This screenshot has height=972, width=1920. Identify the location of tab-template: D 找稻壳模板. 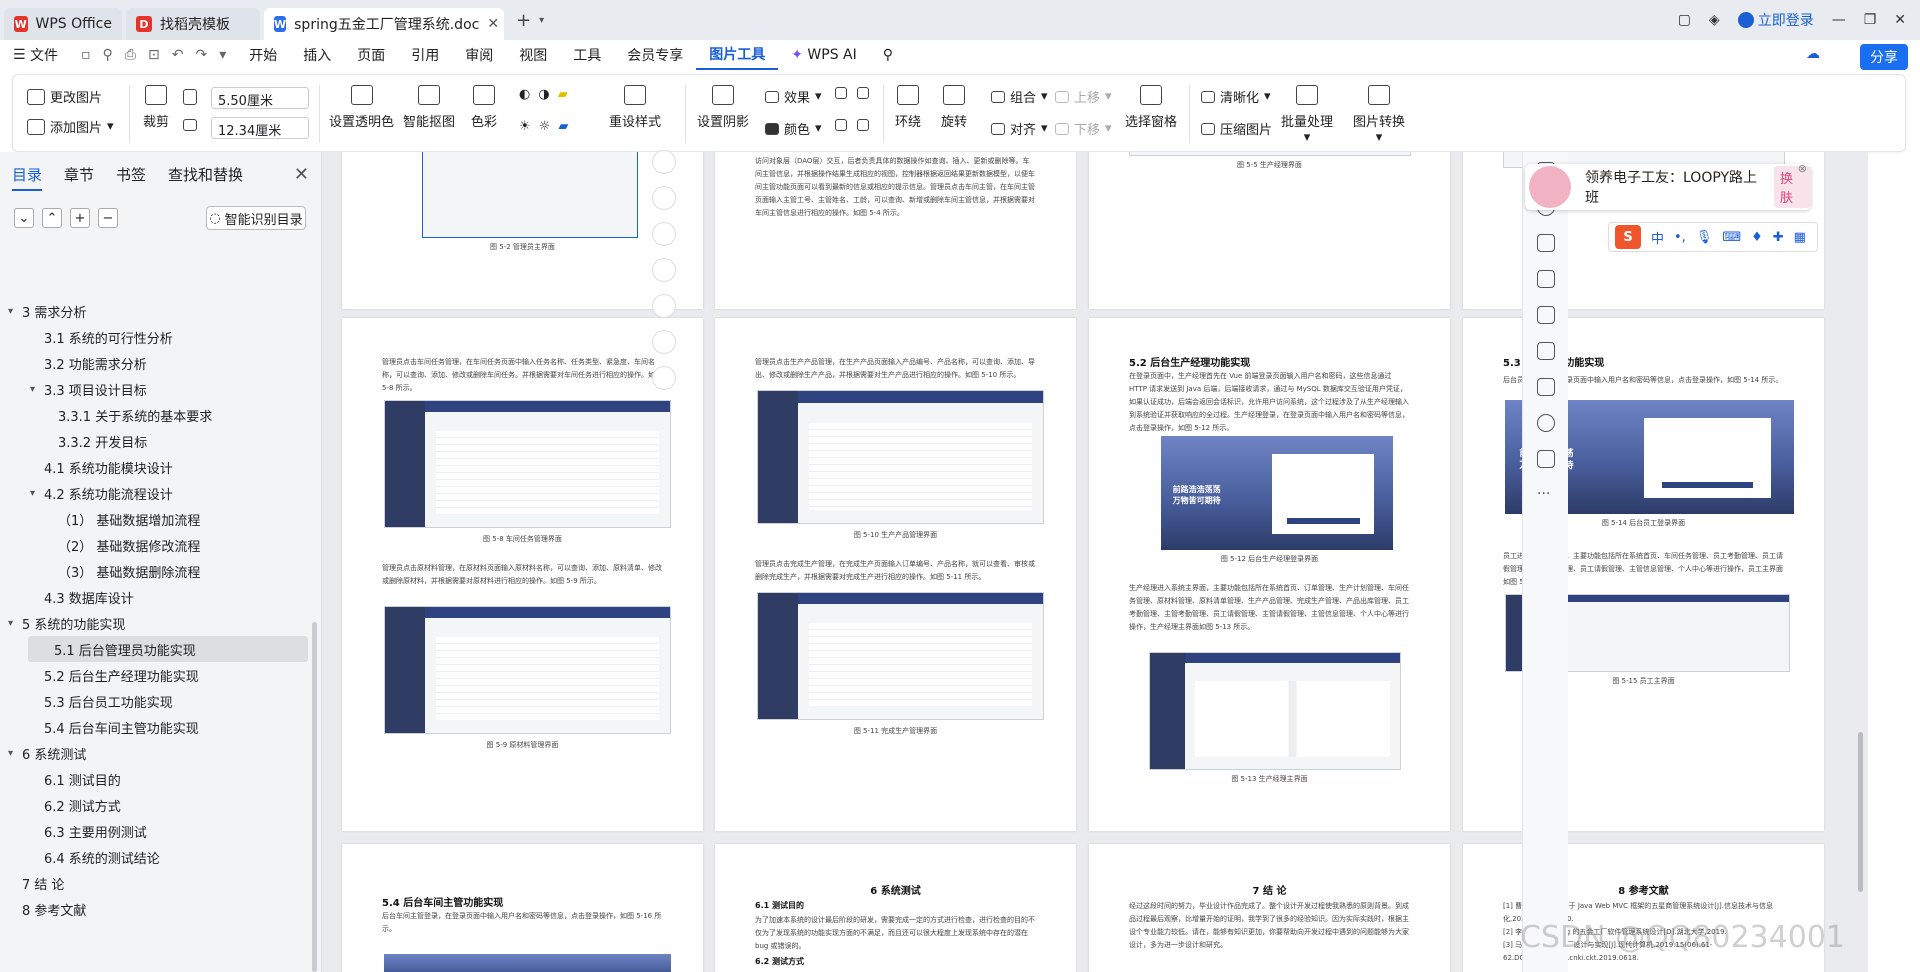
(193, 24).